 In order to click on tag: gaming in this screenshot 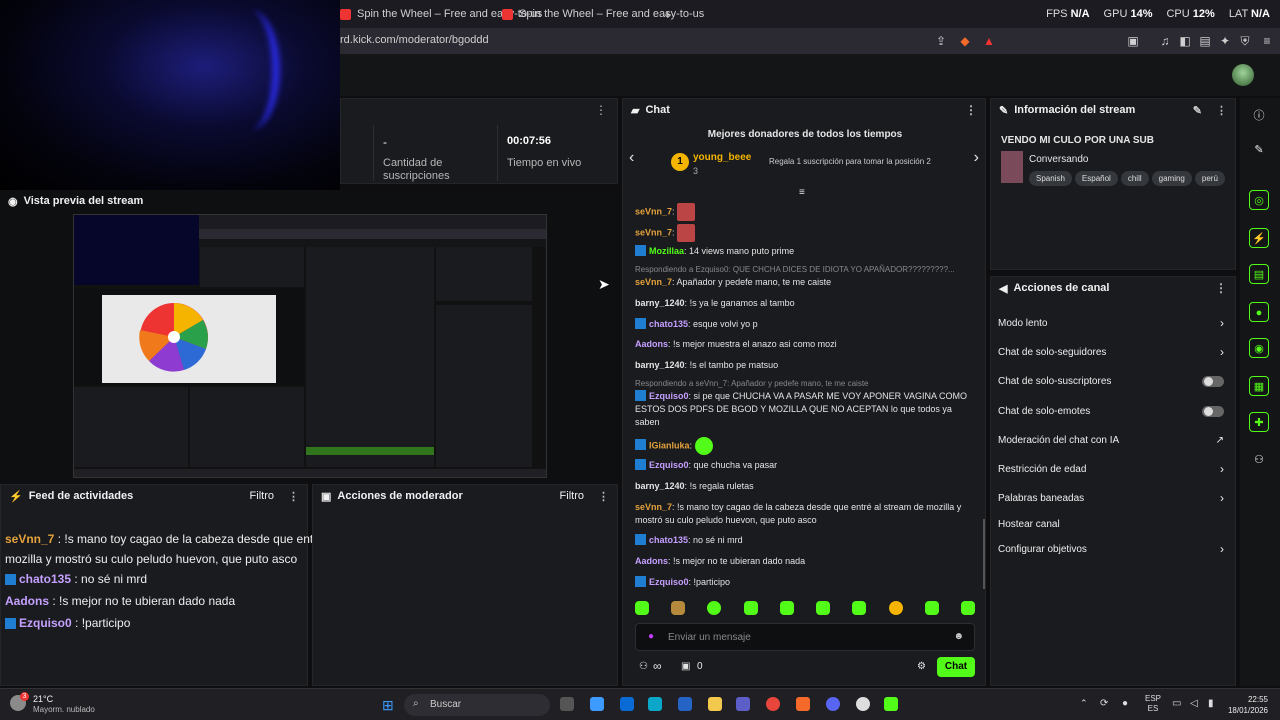, I will do `click(1171, 178)`.